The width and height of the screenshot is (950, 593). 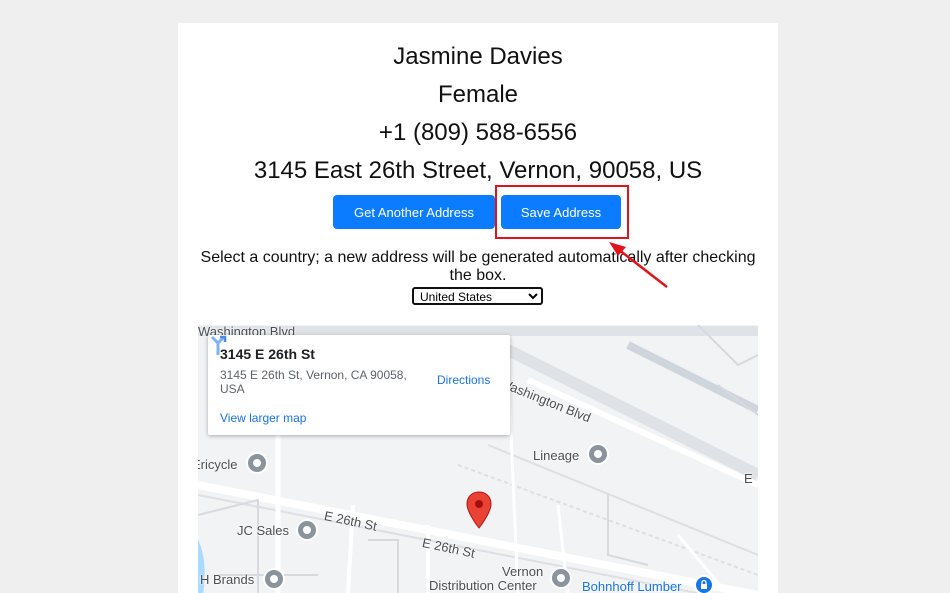 I want to click on map-label-vernon-line2: Distribution Center, so click(x=483, y=585).